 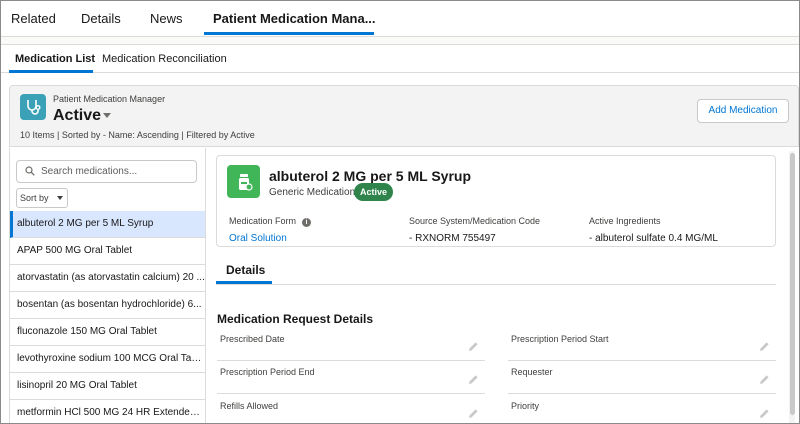 What do you see at coordinates (245, 270) in the screenshot?
I see `tab-details-section: Details` at bounding box center [245, 270].